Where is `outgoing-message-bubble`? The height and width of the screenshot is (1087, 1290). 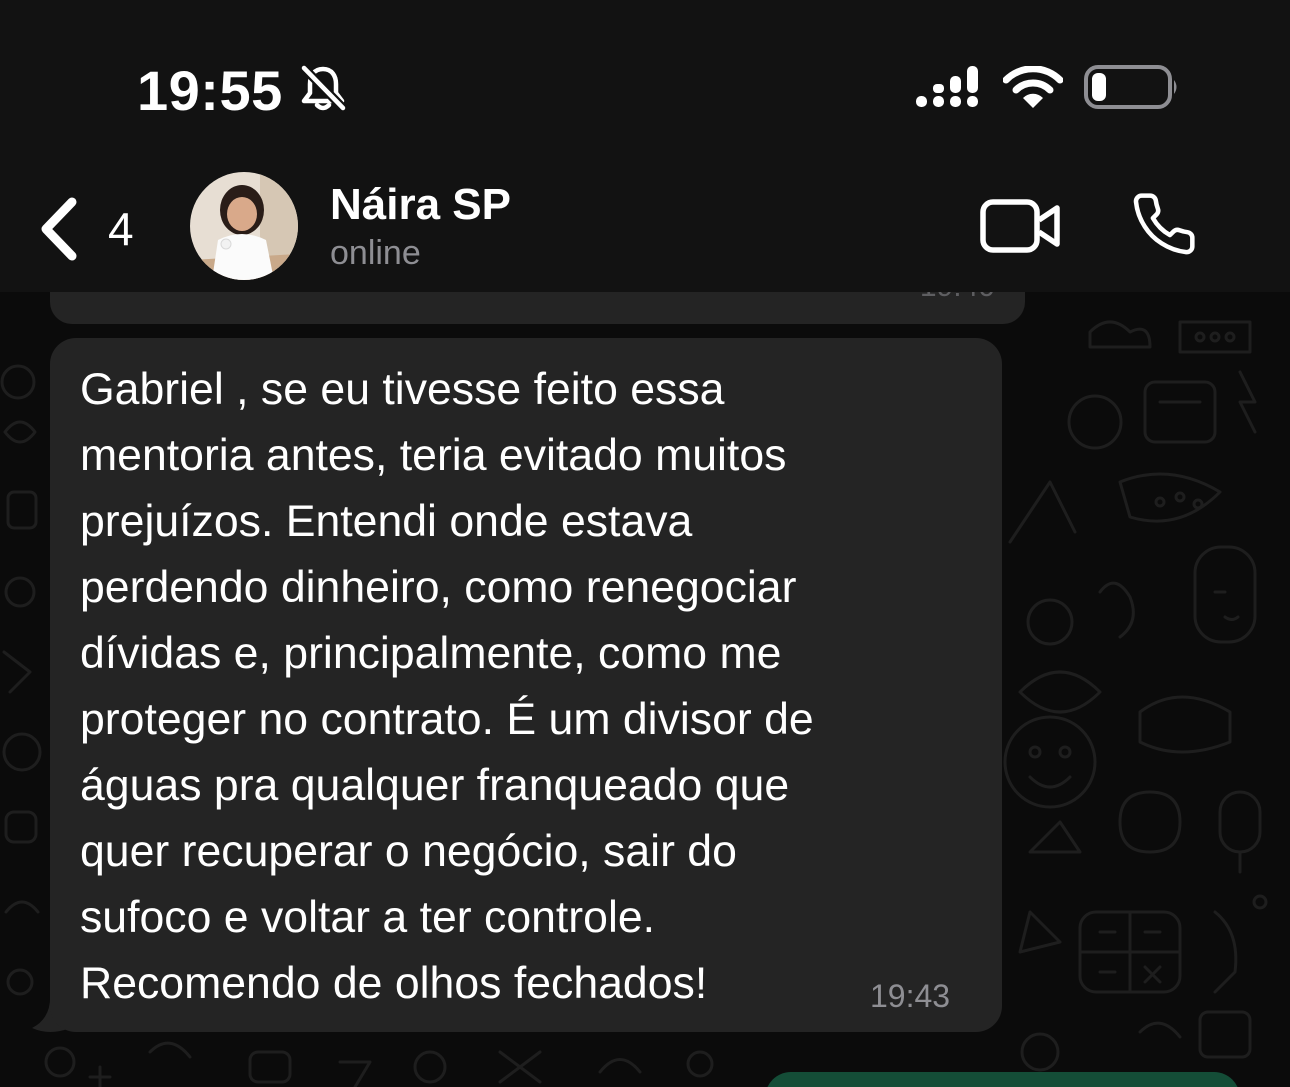
outgoing-message-bubble is located at coordinates (1002, 1079).